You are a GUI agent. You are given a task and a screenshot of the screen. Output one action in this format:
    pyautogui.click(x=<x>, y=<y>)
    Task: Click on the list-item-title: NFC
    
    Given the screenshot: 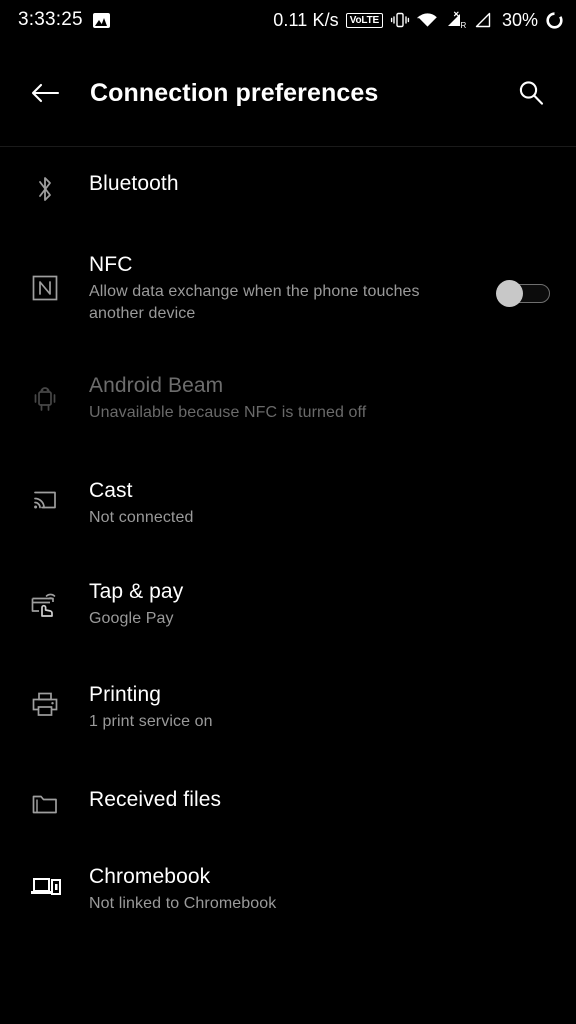 What is the action you would take?
    pyautogui.click(x=111, y=264)
    